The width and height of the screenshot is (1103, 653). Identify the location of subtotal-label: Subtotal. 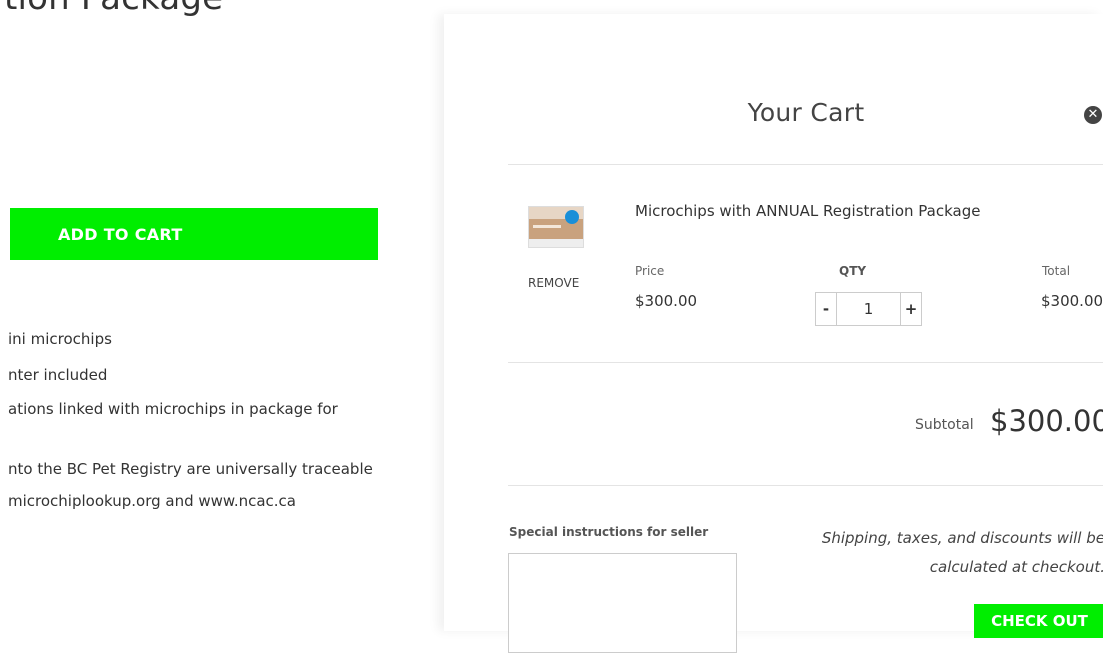
(944, 425).